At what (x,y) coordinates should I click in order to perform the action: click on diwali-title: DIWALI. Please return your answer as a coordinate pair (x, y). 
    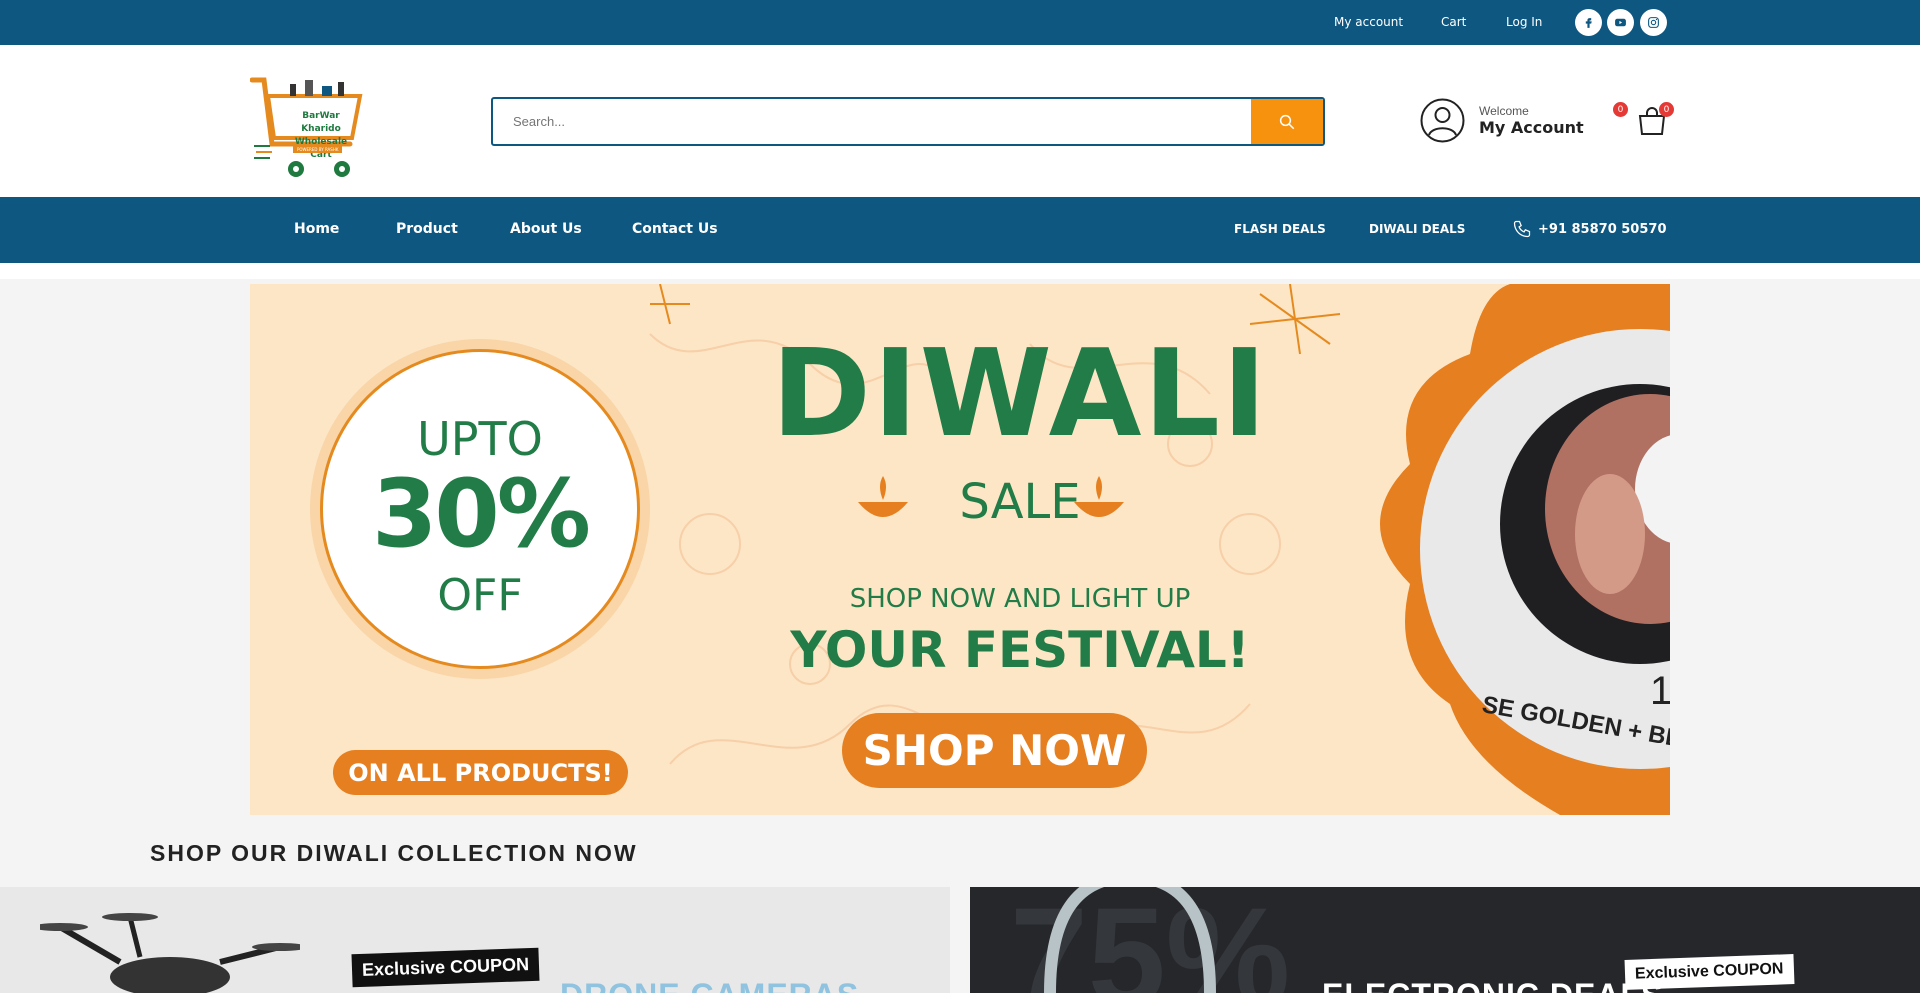
    Looking at the image, I should click on (1020, 394).